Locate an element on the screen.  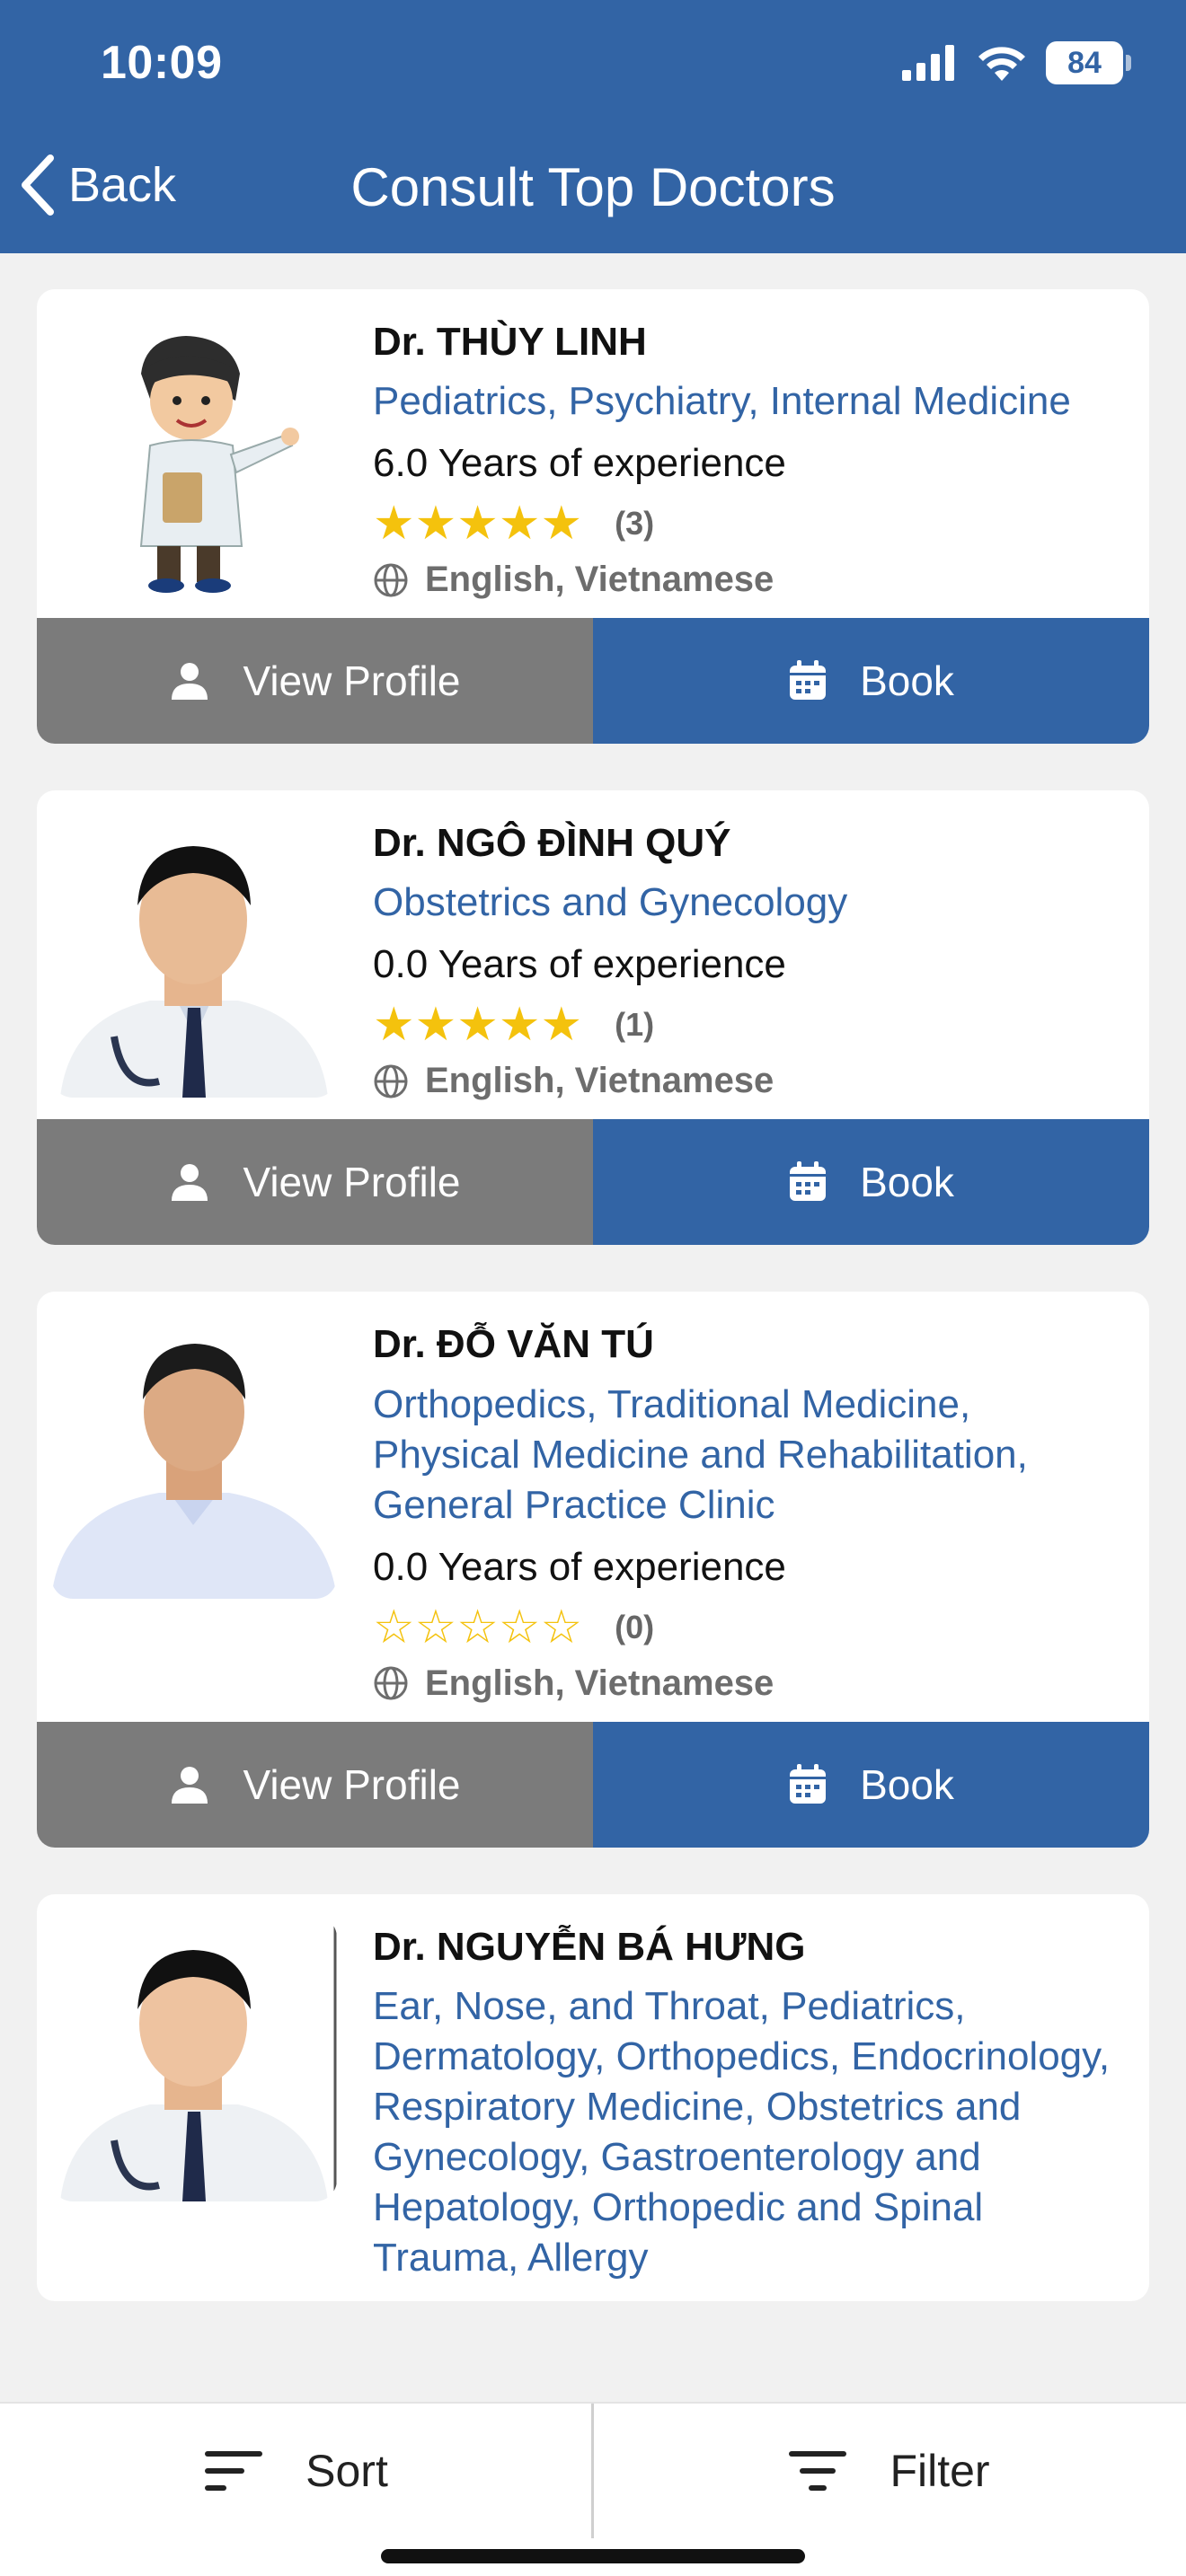
rating-row: ★ ★ ★ ★ ★ (3) is located at coordinates (747, 523).